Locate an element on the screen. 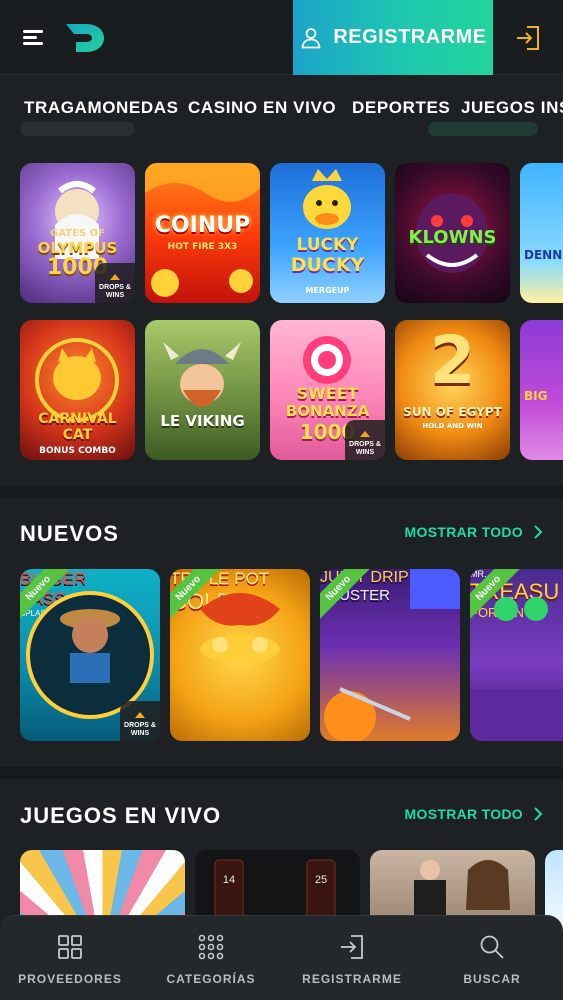 Image resolution: width=563 pixels, height=1000 pixels. dots-grid-icon is located at coordinates (211, 947).